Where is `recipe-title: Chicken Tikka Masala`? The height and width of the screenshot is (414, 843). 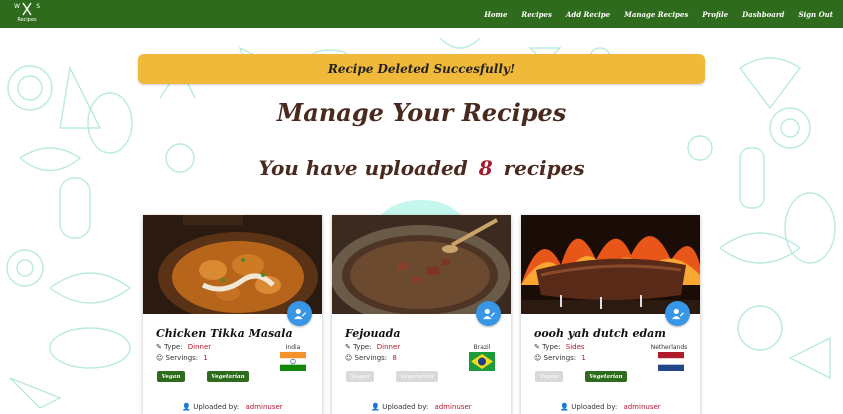 recipe-title: Chicken Tikka Masala is located at coordinates (224, 333).